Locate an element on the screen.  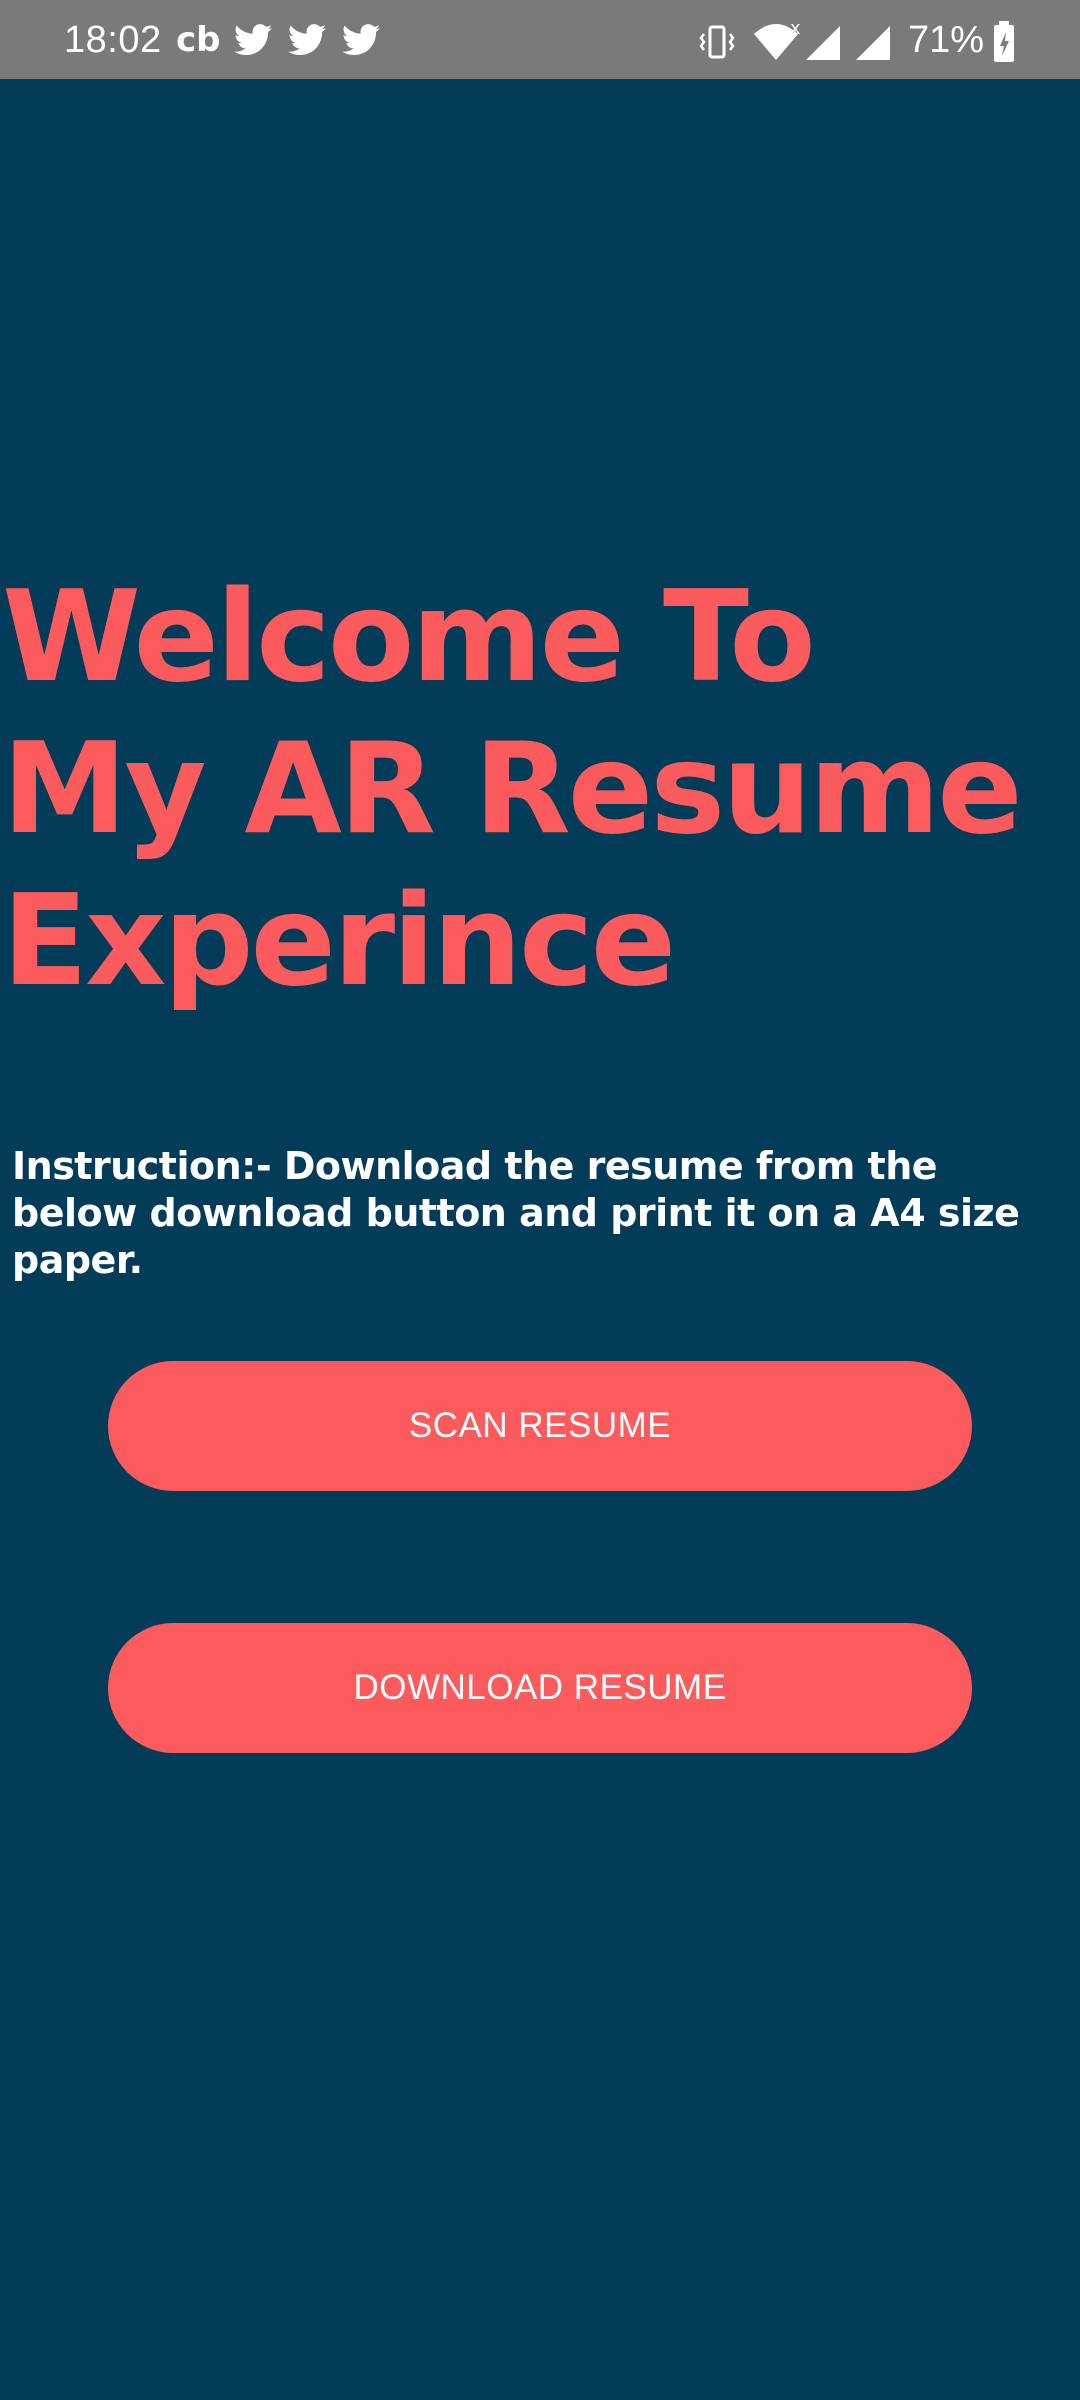
cb-icon-text: cb is located at coordinates (198, 39).